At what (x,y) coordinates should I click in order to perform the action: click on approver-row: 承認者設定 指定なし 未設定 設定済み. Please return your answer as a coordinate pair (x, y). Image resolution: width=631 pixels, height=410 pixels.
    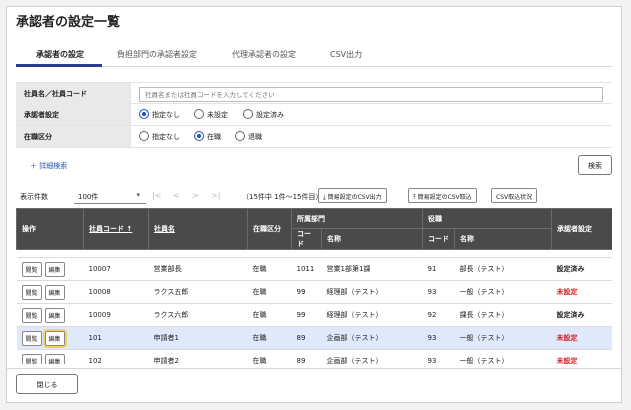
    Looking at the image, I should click on (314, 115).